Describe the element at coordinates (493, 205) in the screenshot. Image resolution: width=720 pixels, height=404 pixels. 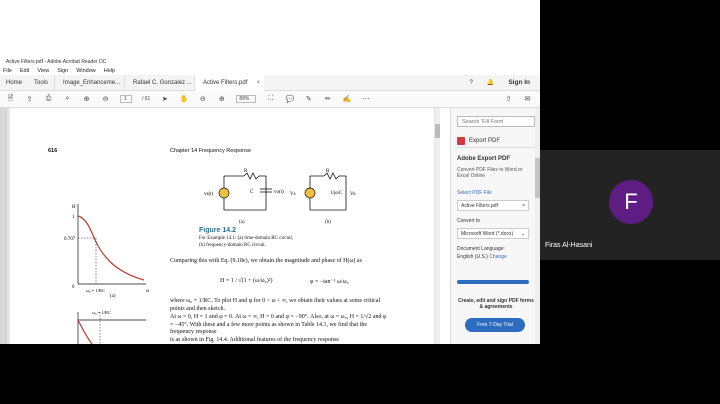
I see `selected-file: Active Filters.pdf ×` at that location.